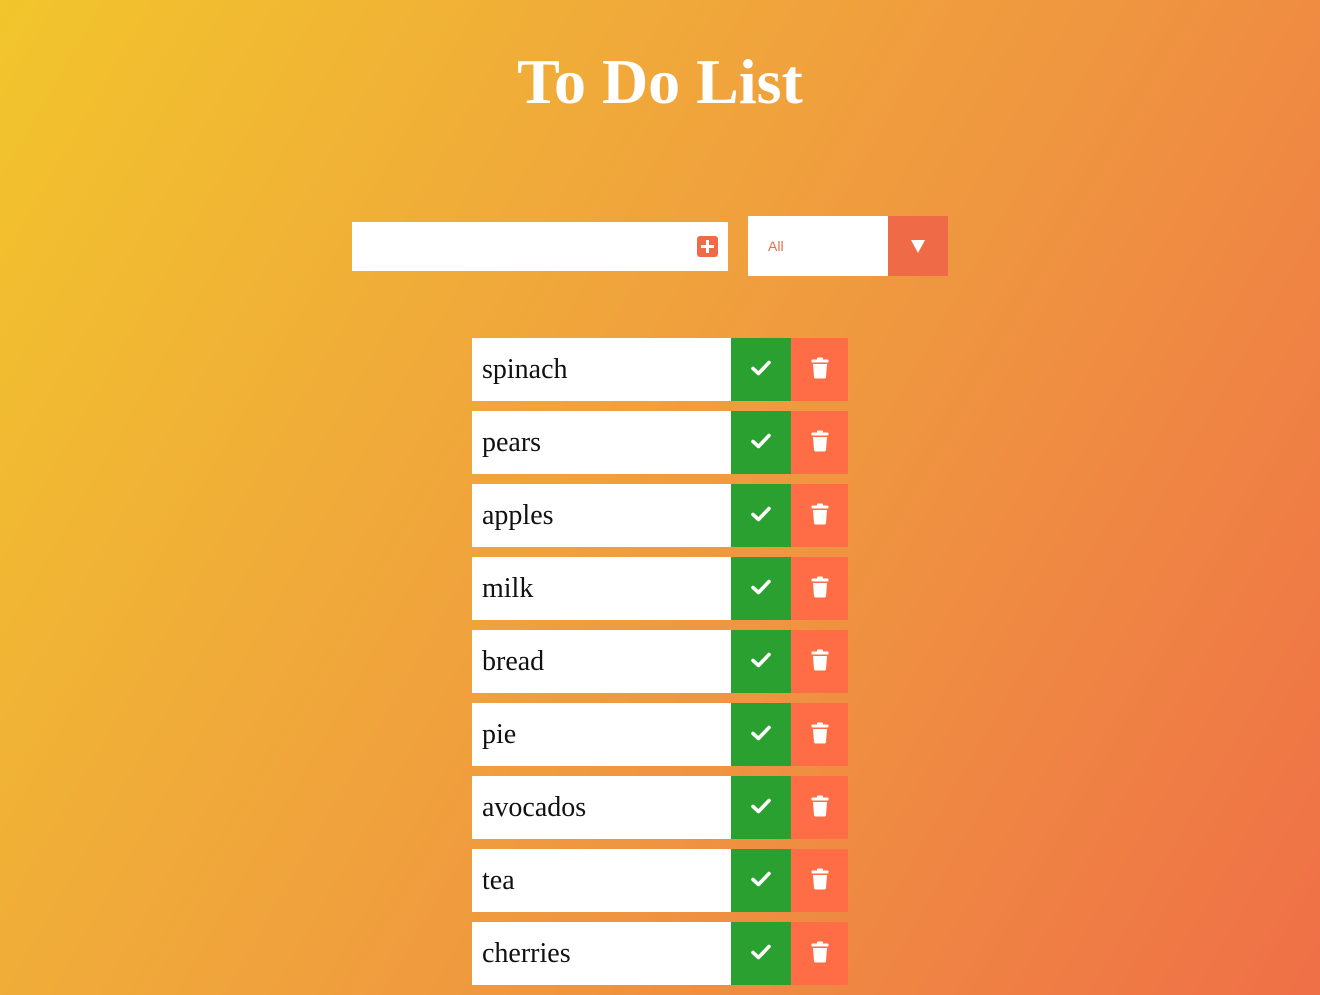 The height and width of the screenshot is (995, 1320). What do you see at coordinates (518, 515) in the screenshot?
I see `todo-text: apples` at bounding box center [518, 515].